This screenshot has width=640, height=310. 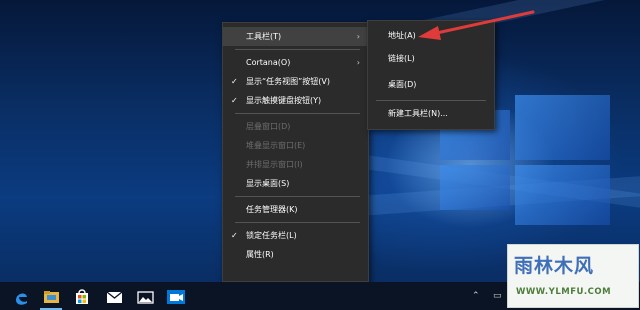 What do you see at coordinates (21, 297) in the screenshot?
I see `edge-icon` at bounding box center [21, 297].